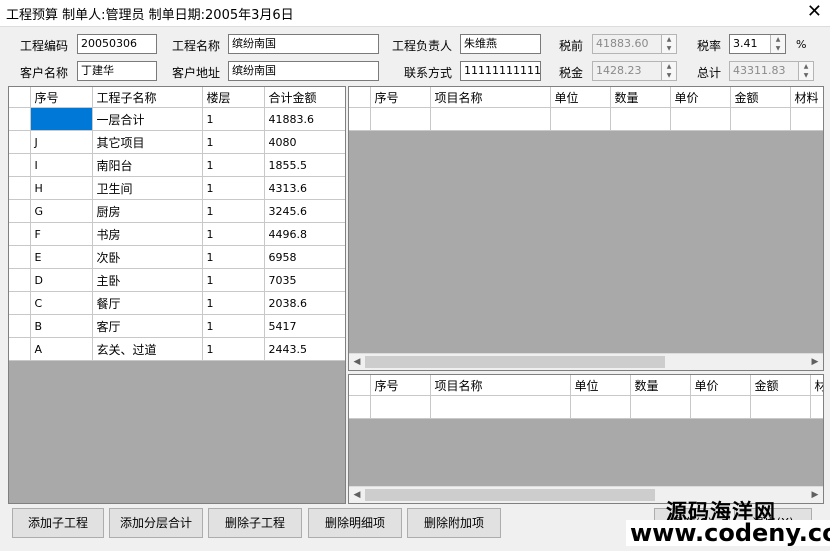 The height and width of the screenshot is (551, 830). I want to click on col-header-seq: 序号, so click(61, 97).